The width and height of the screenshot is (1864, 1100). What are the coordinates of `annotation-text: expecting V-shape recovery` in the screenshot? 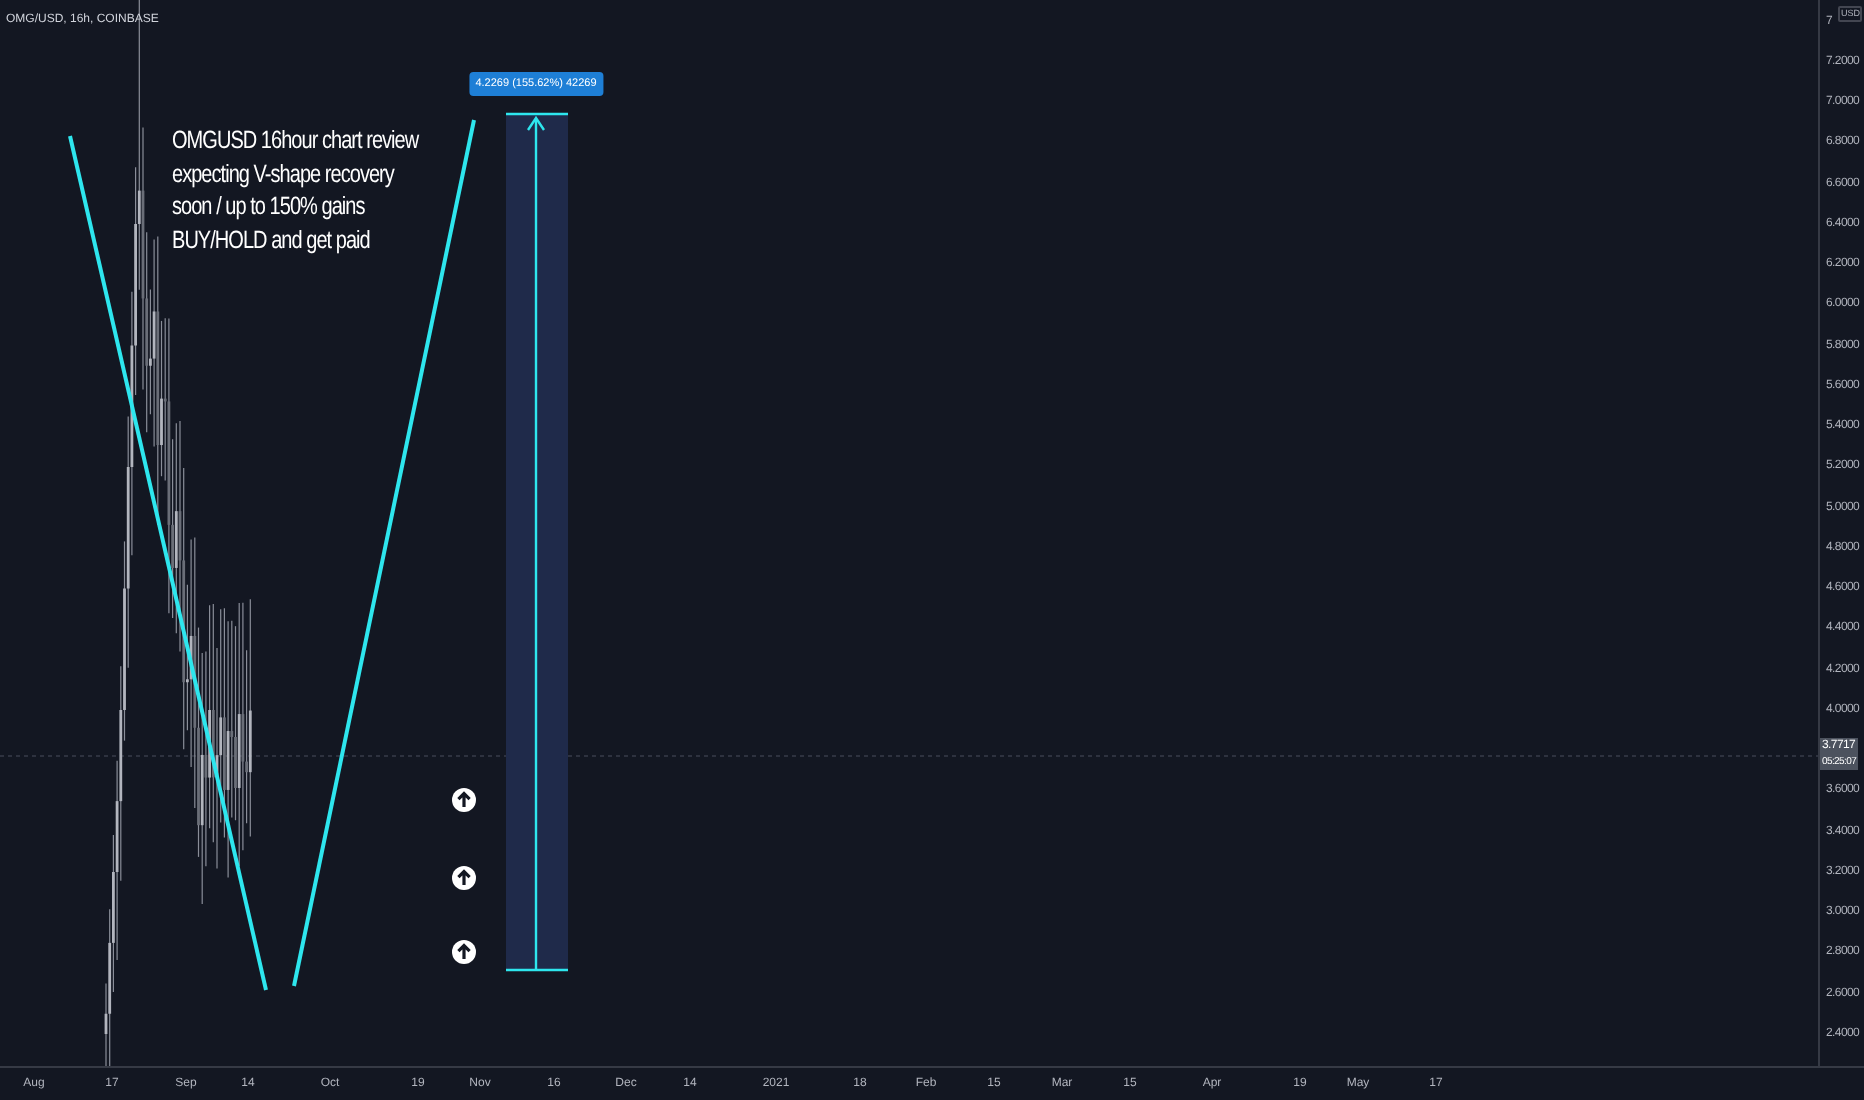 It's located at (283, 173).